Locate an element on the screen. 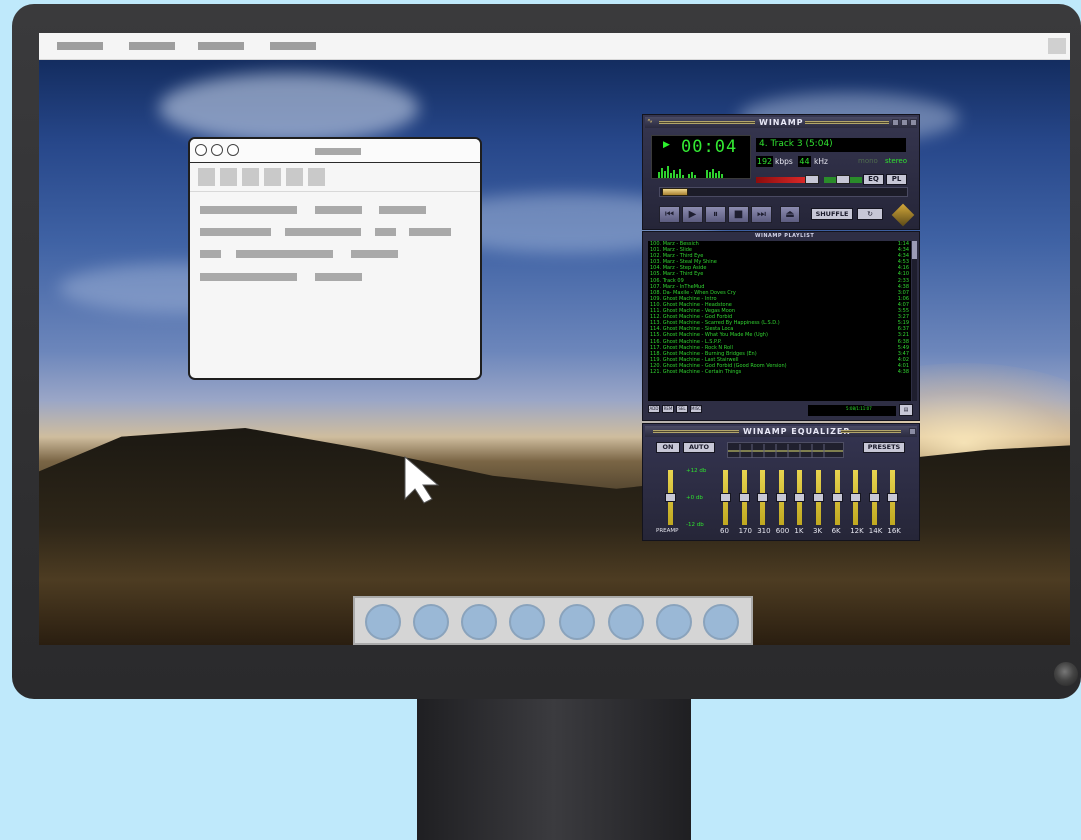 The height and width of the screenshot is (840, 1081). samplerate-unit: kHz is located at coordinates (821, 161).